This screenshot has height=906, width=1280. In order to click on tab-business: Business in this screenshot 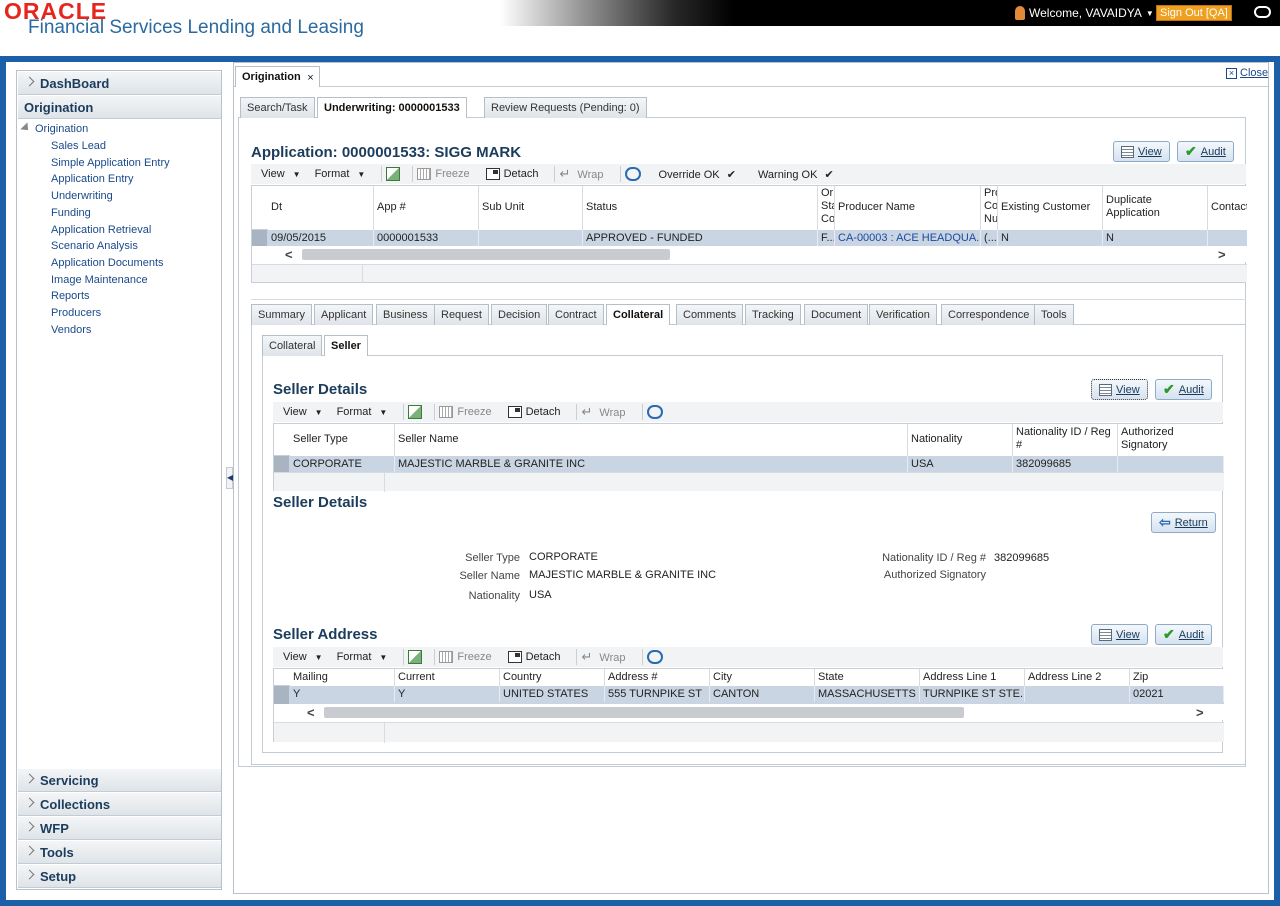, I will do `click(405, 314)`.